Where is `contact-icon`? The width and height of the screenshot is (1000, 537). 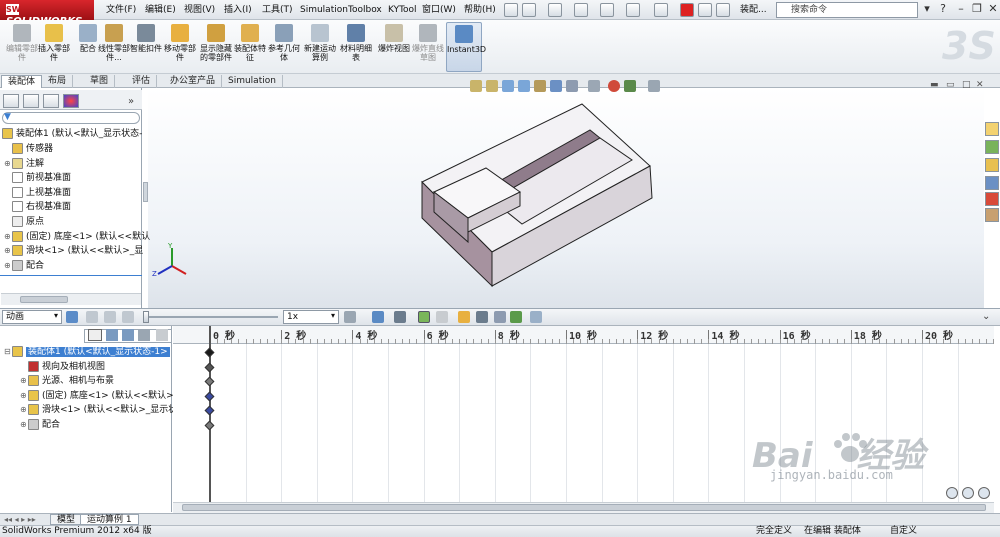
contact-icon is located at coordinates (464, 317).